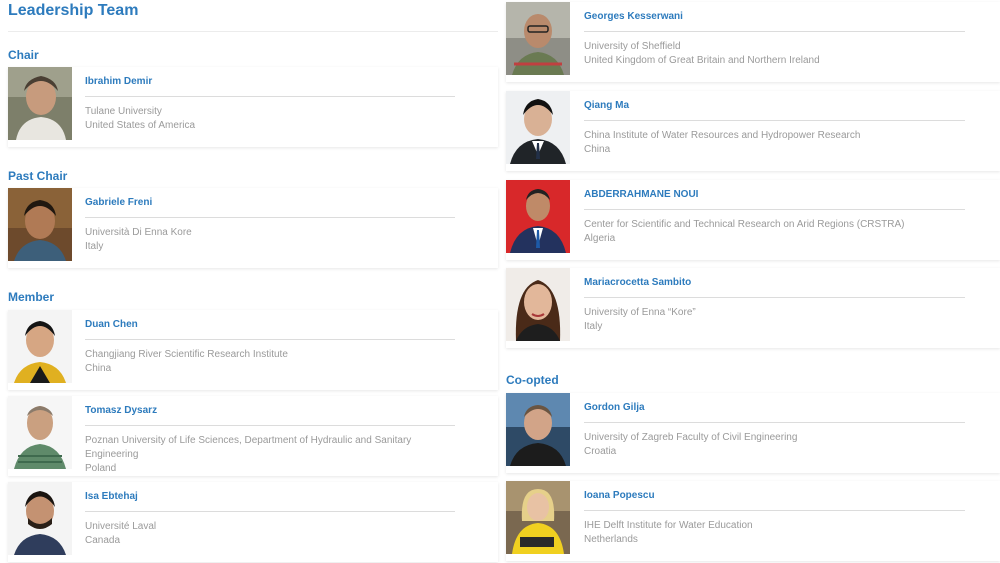 Image resolution: width=1000 pixels, height=563 pixels. I want to click on person-institution: University of Sheffield, so click(632, 46).